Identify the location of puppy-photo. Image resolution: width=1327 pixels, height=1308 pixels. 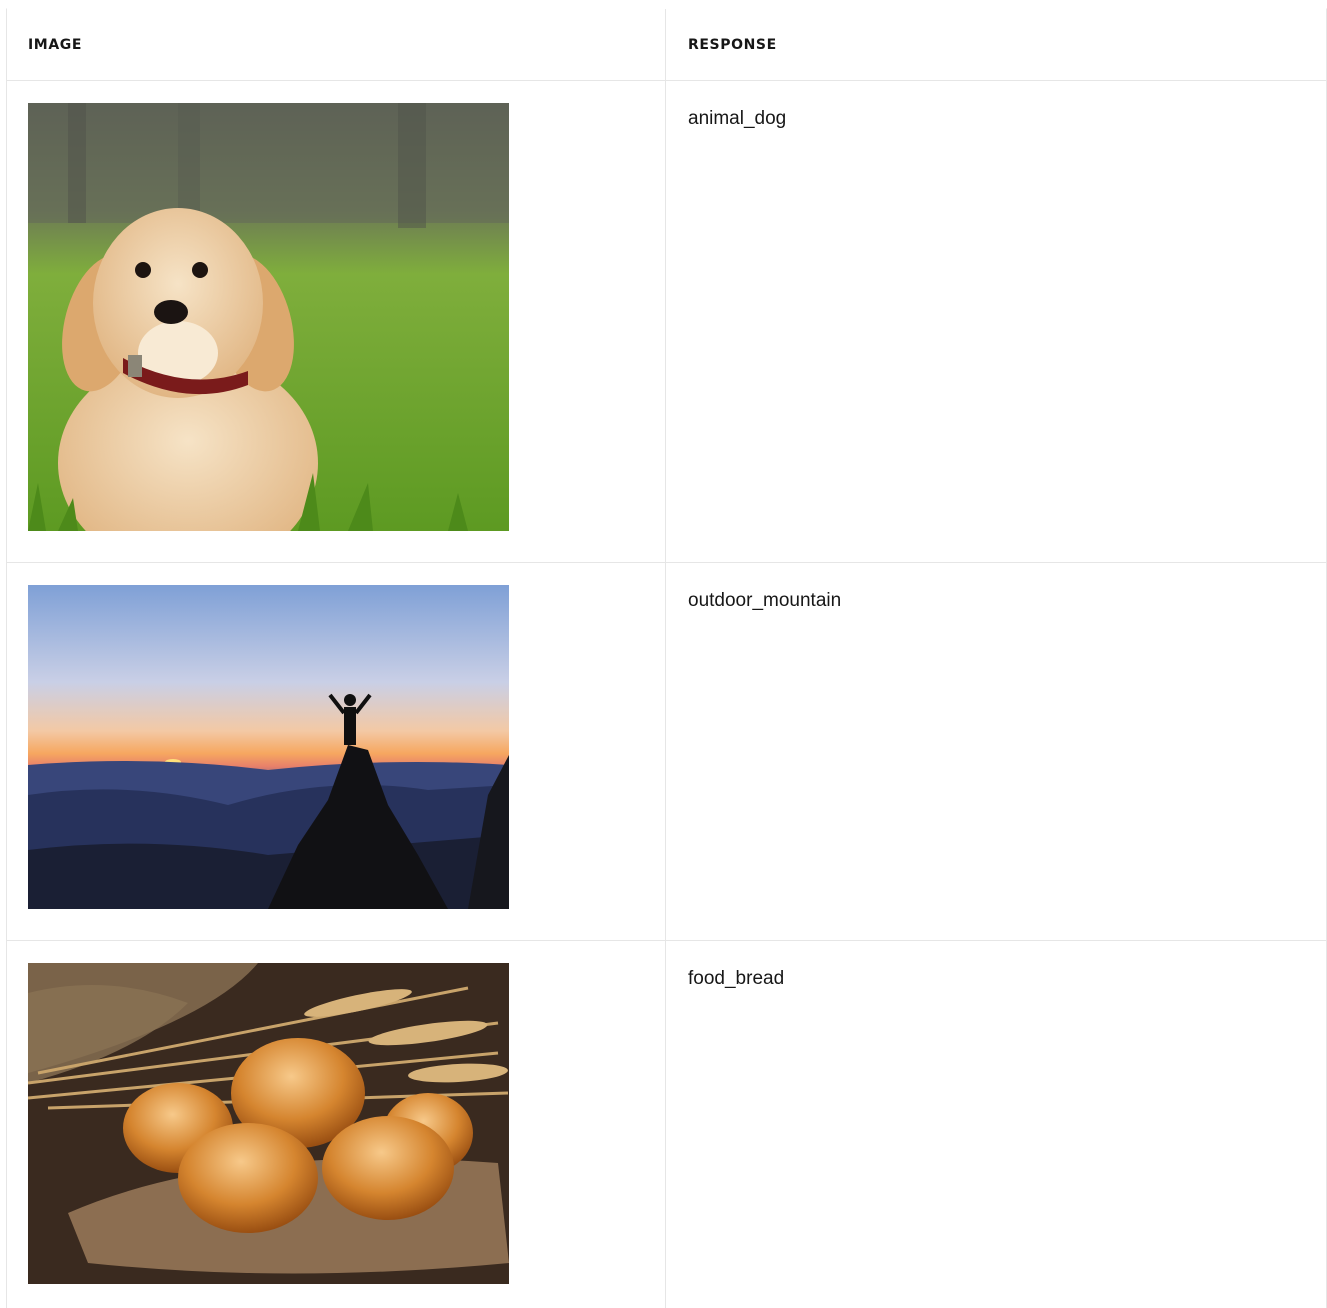
(268, 317).